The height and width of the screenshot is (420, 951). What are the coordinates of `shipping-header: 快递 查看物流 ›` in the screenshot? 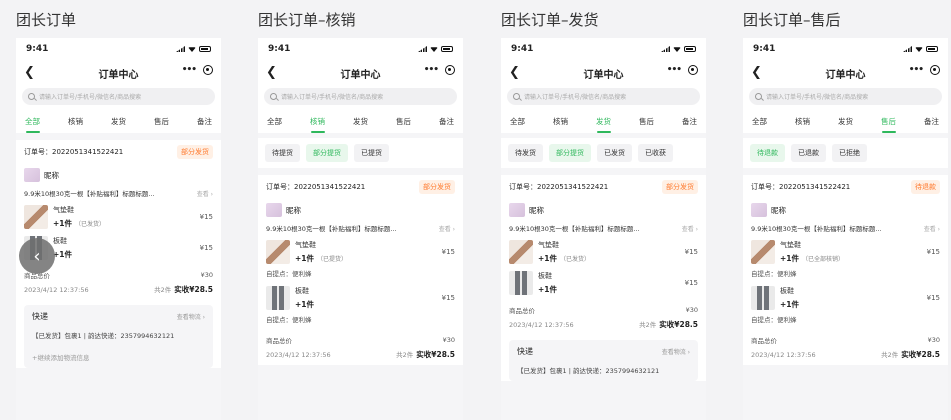 It's located at (118, 316).